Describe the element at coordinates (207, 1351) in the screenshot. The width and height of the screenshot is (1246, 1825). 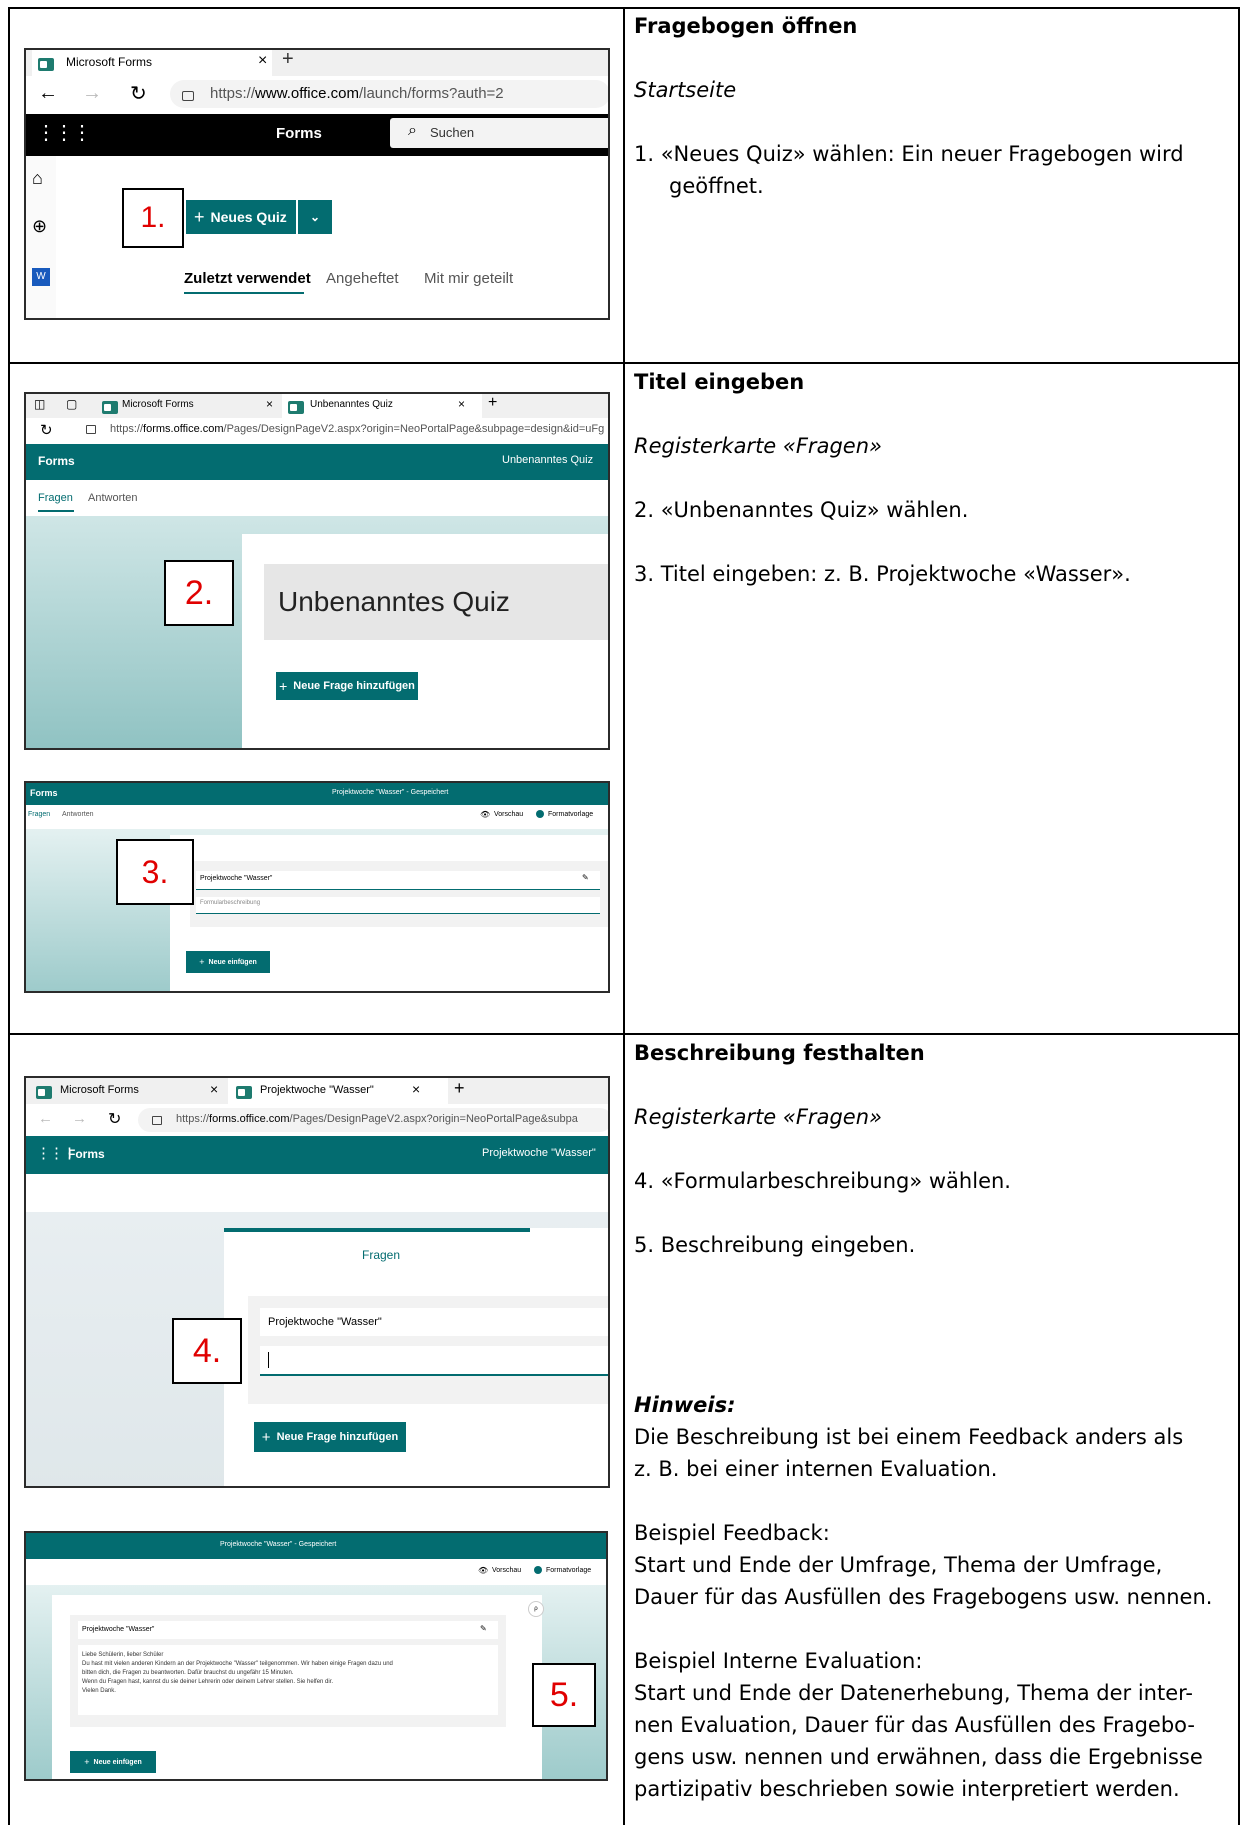
I see `step-marker-4: 4.` at that location.